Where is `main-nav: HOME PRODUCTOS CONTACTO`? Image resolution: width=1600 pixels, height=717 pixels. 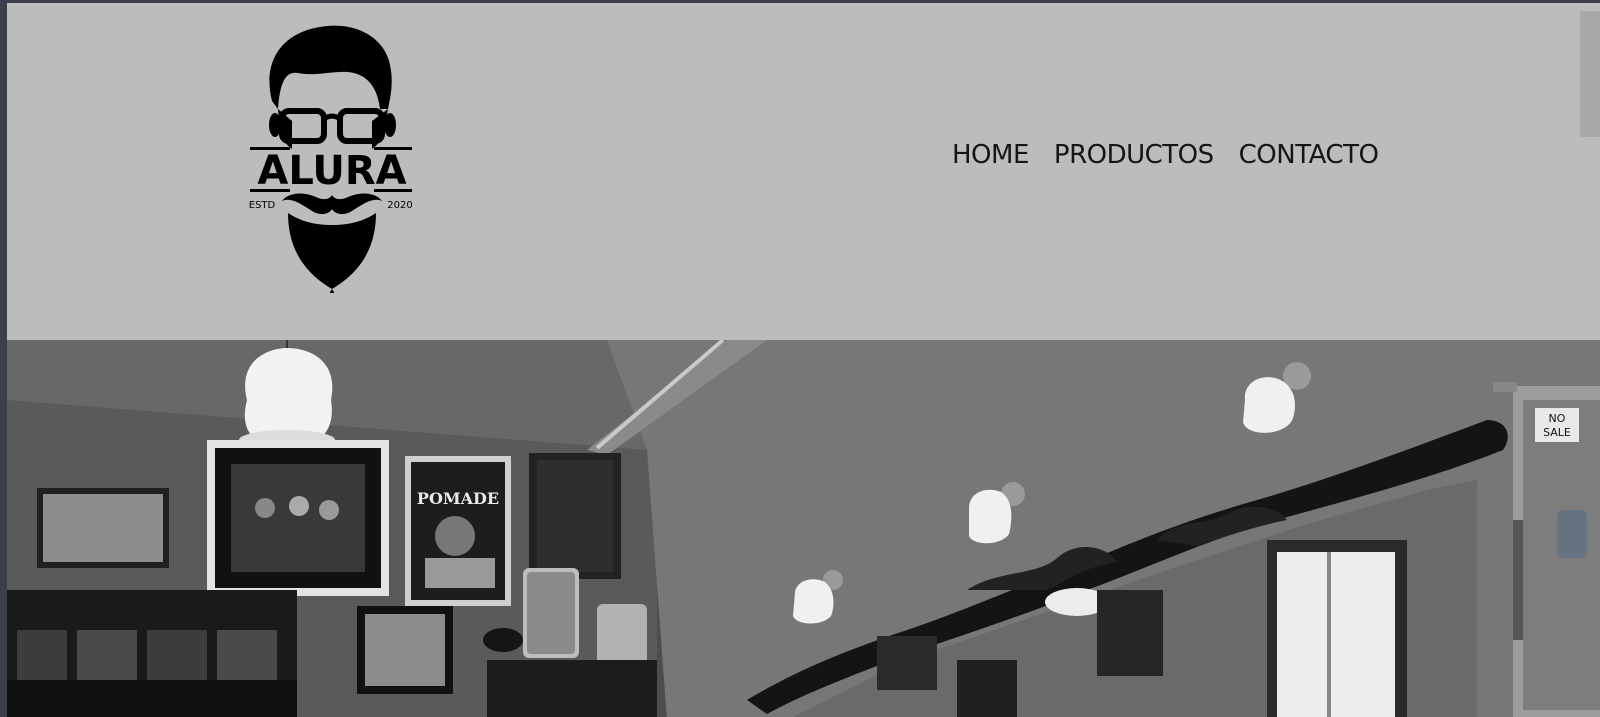 main-nav: HOME PRODUCTOS CONTACTO is located at coordinates (1165, 155).